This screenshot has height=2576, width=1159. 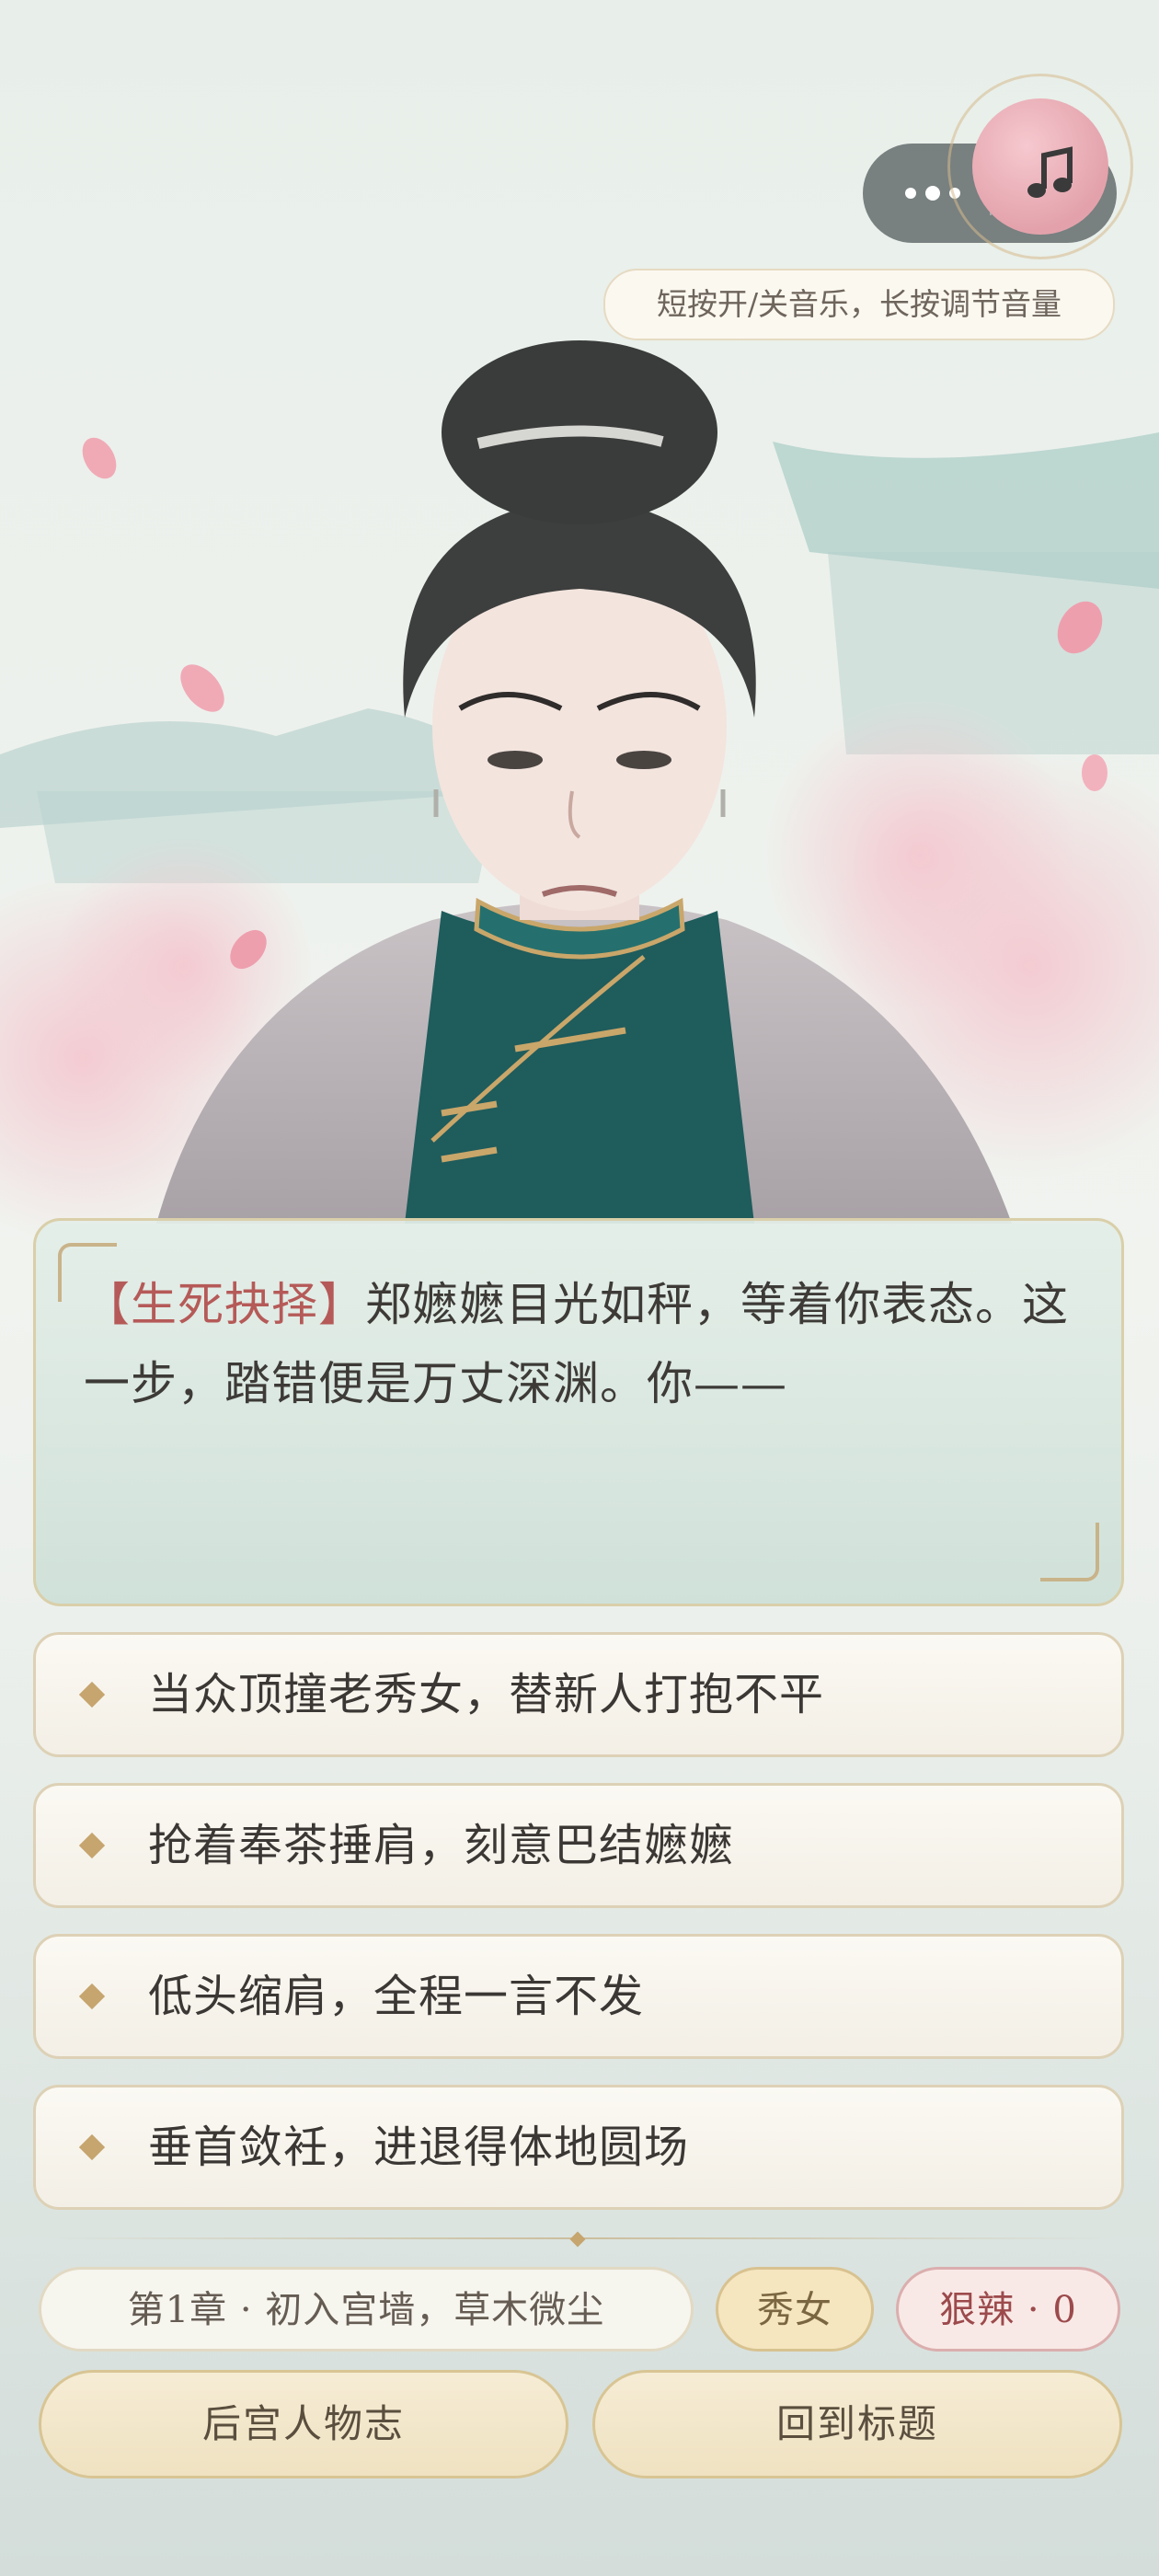 What do you see at coordinates (857, 2424) in the screenshot?
I see `back-to-title-button: 回到标题` at bounding box center [857, 2424].